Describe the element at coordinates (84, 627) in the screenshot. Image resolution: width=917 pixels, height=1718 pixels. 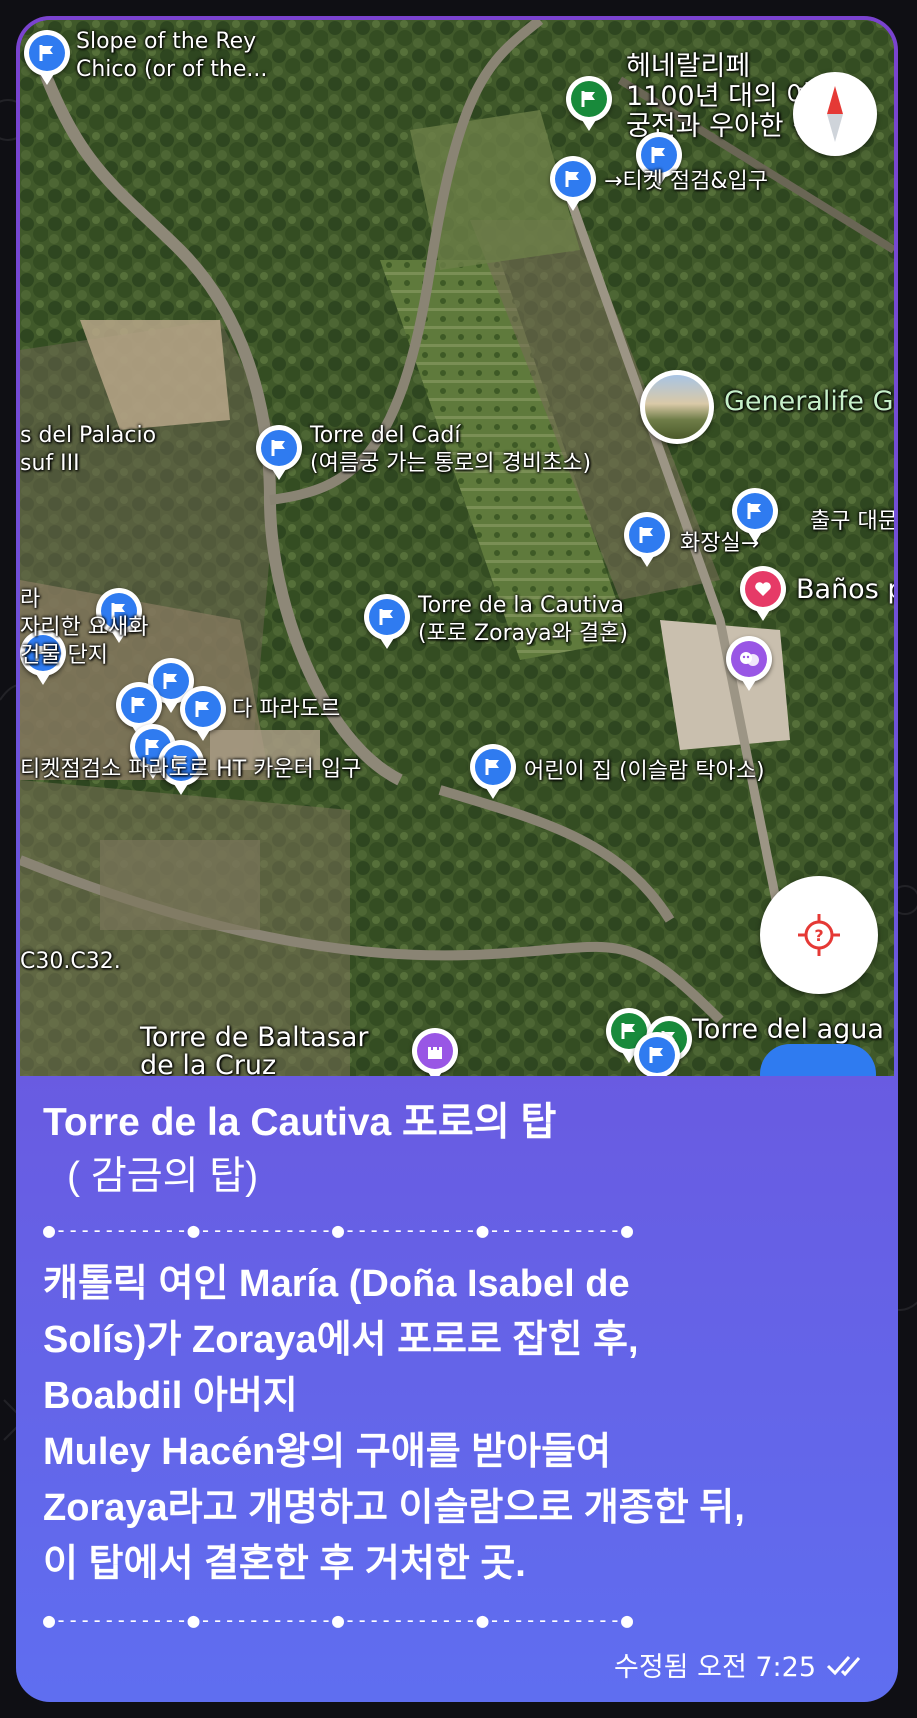
I see `fortress-cluster-label: 라 자리한 요새화 건물 단지` at that location.